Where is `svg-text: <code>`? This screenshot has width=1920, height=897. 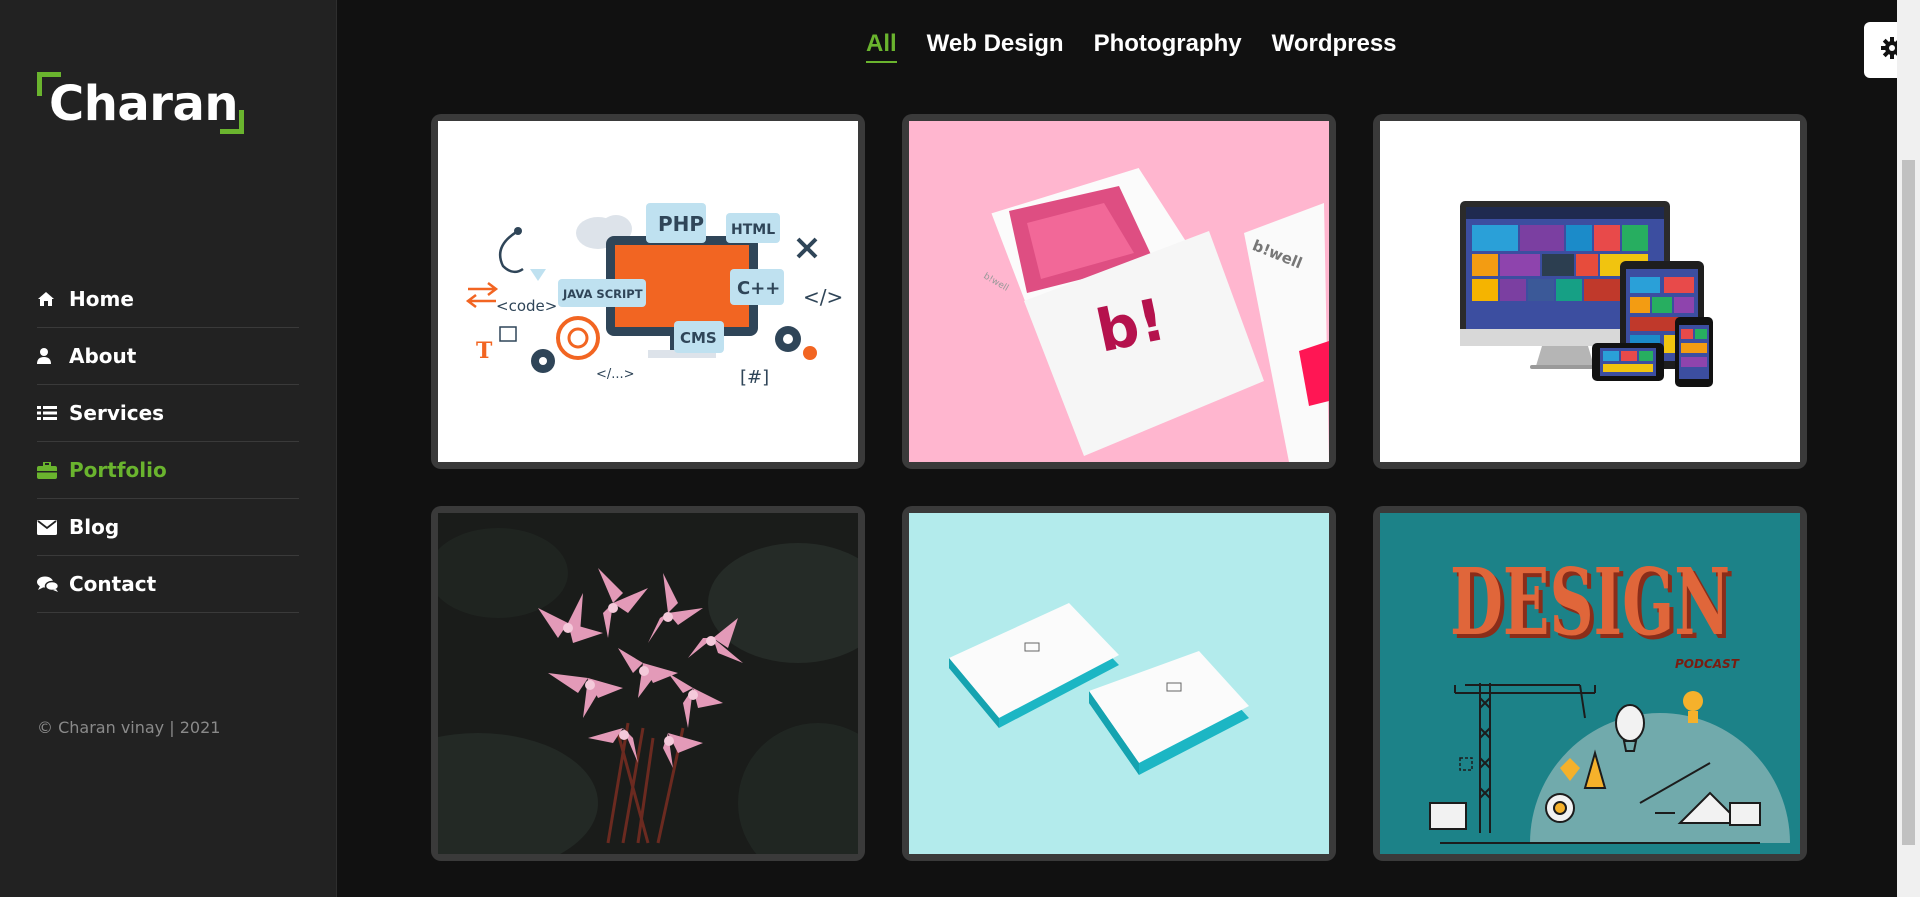
svg-text: <code> is located at coordinates (526, 306).